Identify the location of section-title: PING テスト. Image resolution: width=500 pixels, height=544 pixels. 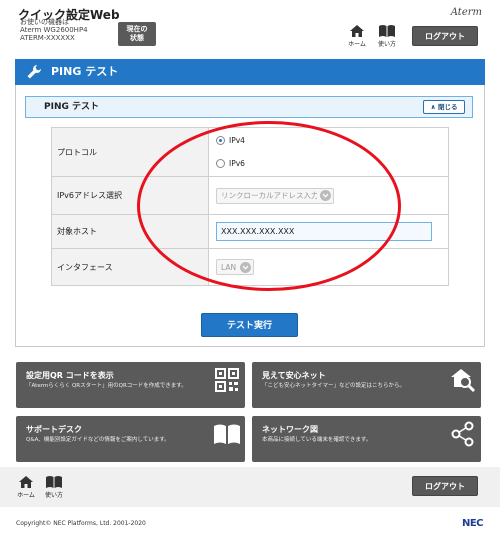
(71, 107).